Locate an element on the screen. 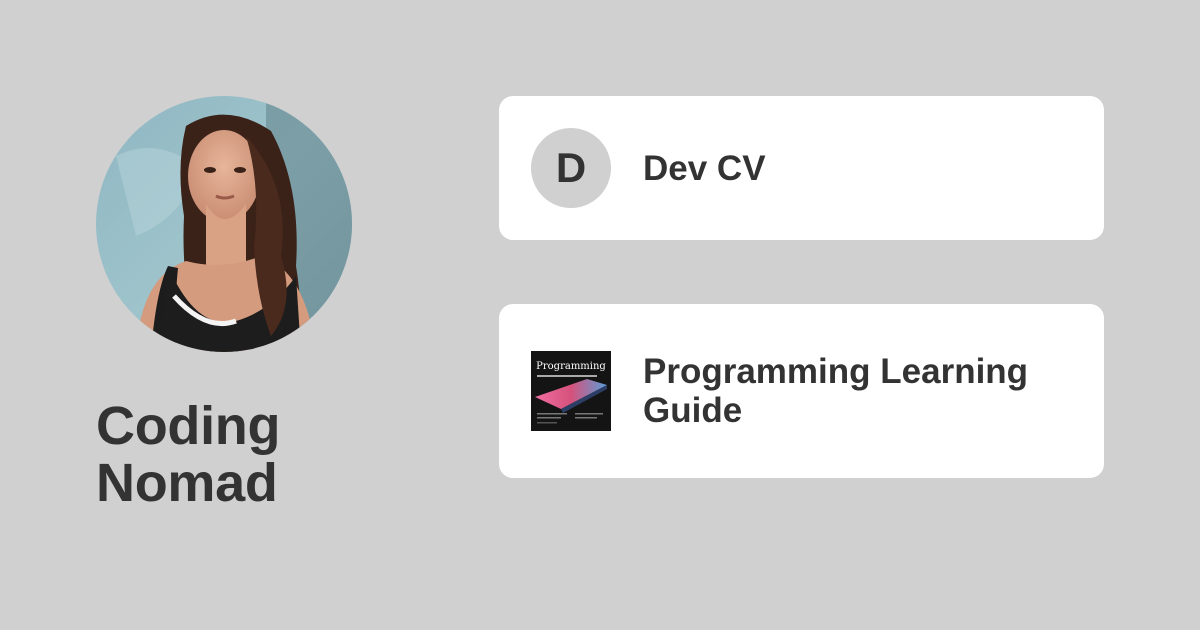  link-title: Programming Learning Guide is located at coordinates (836, 391).